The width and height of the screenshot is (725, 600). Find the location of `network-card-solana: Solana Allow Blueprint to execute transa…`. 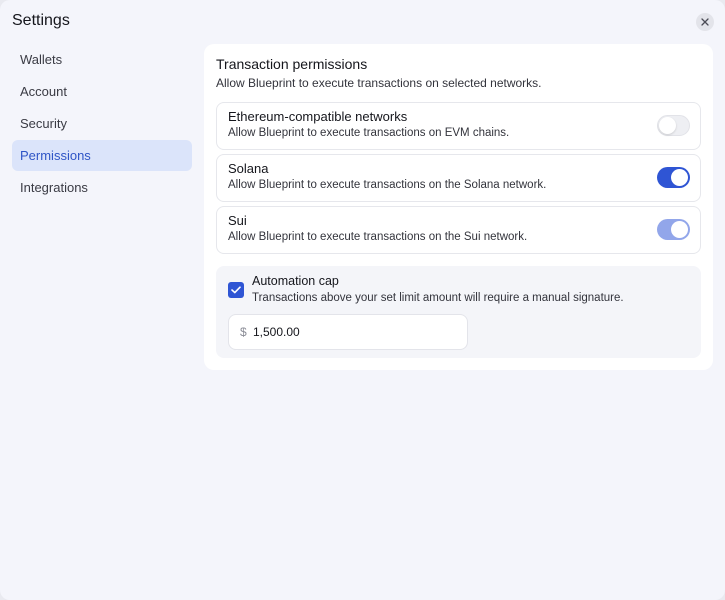

network-card-solana: Solana Allow Blueprint to execute transa… is located at coordinates (458, 178).